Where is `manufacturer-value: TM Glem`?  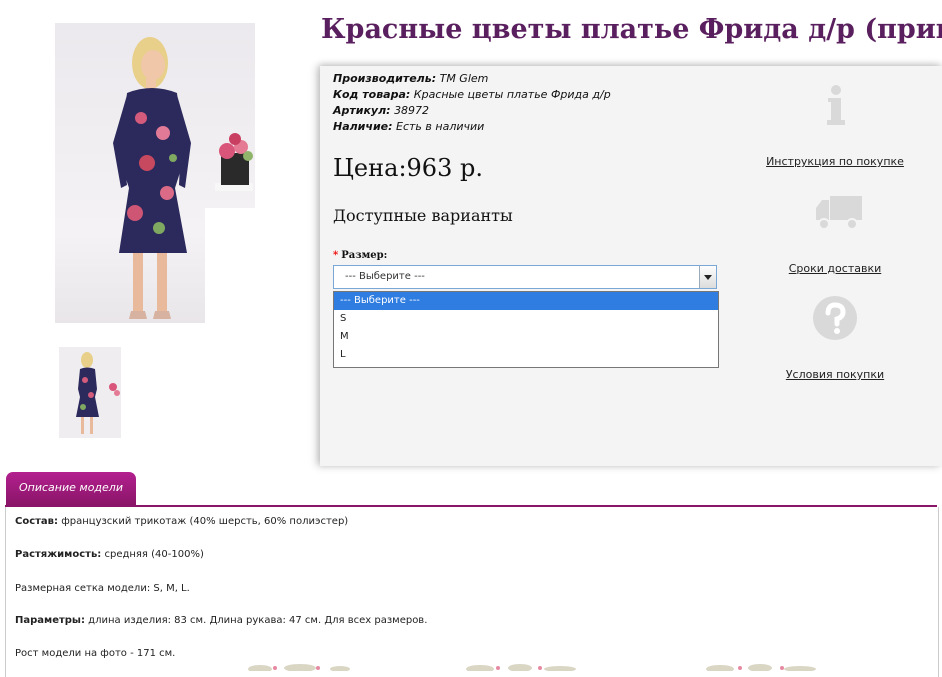 manufacturer-value: TM Glem is located at coordinates (464, 78).